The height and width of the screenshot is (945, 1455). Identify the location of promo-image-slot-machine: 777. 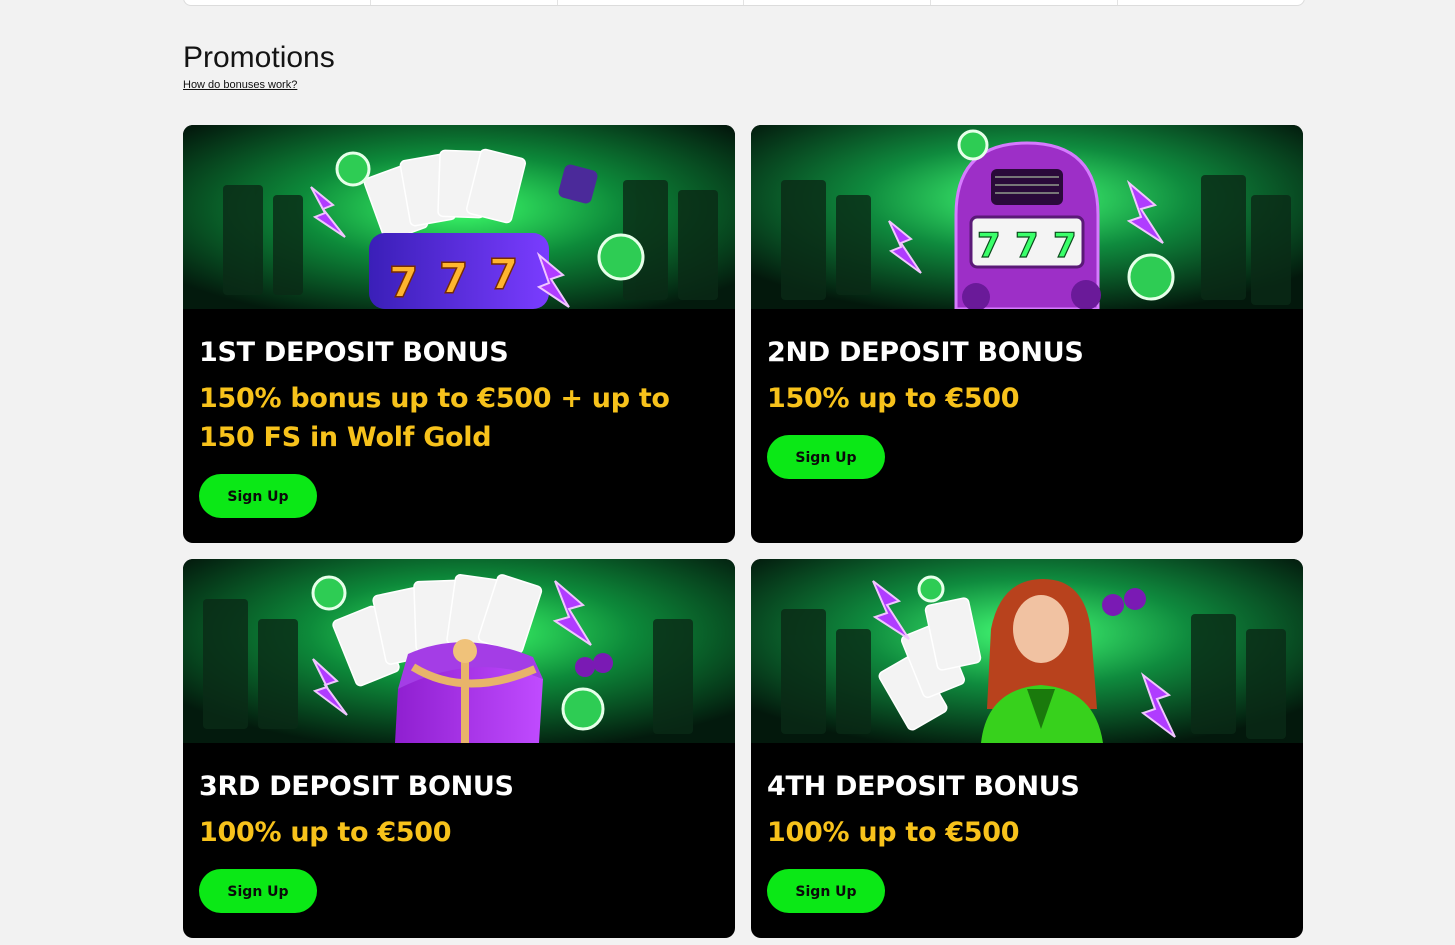
(1027, 217).